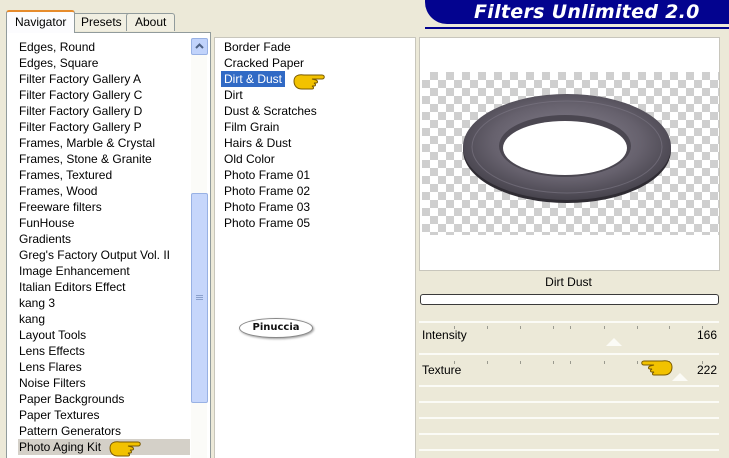 This screenshot has width=729, height=458. I want to click on filter-item: Dirt & Dust, so click(253, 79).